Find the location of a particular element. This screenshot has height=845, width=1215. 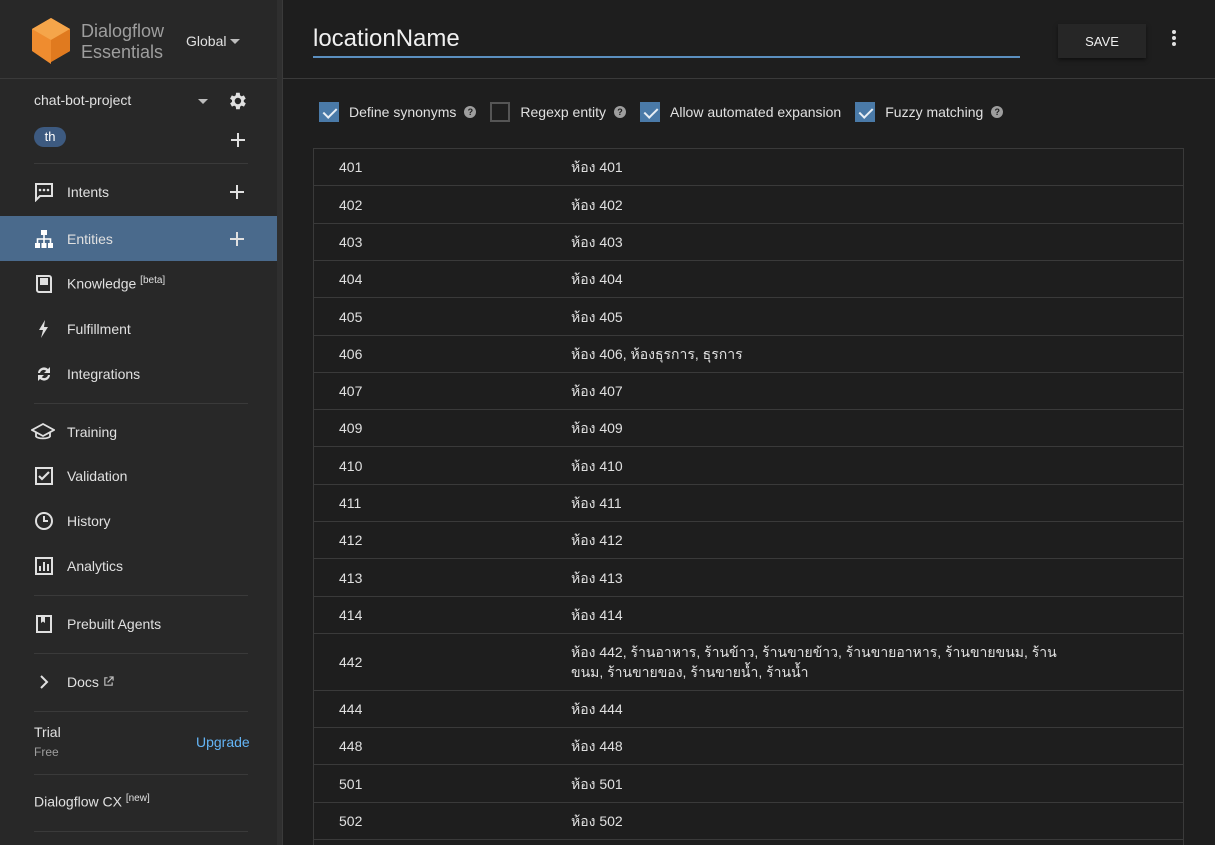

lightning-icon is located at coordinates (43, 328).